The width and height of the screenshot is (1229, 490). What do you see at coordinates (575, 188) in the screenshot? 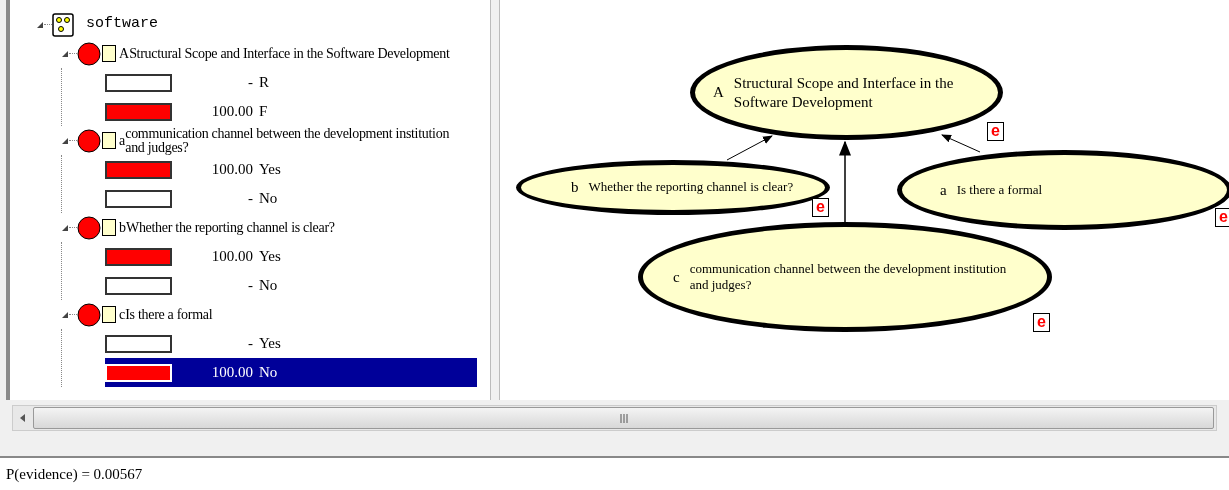
I see `graph-node-letter: b` at bounding box center [575, 188].